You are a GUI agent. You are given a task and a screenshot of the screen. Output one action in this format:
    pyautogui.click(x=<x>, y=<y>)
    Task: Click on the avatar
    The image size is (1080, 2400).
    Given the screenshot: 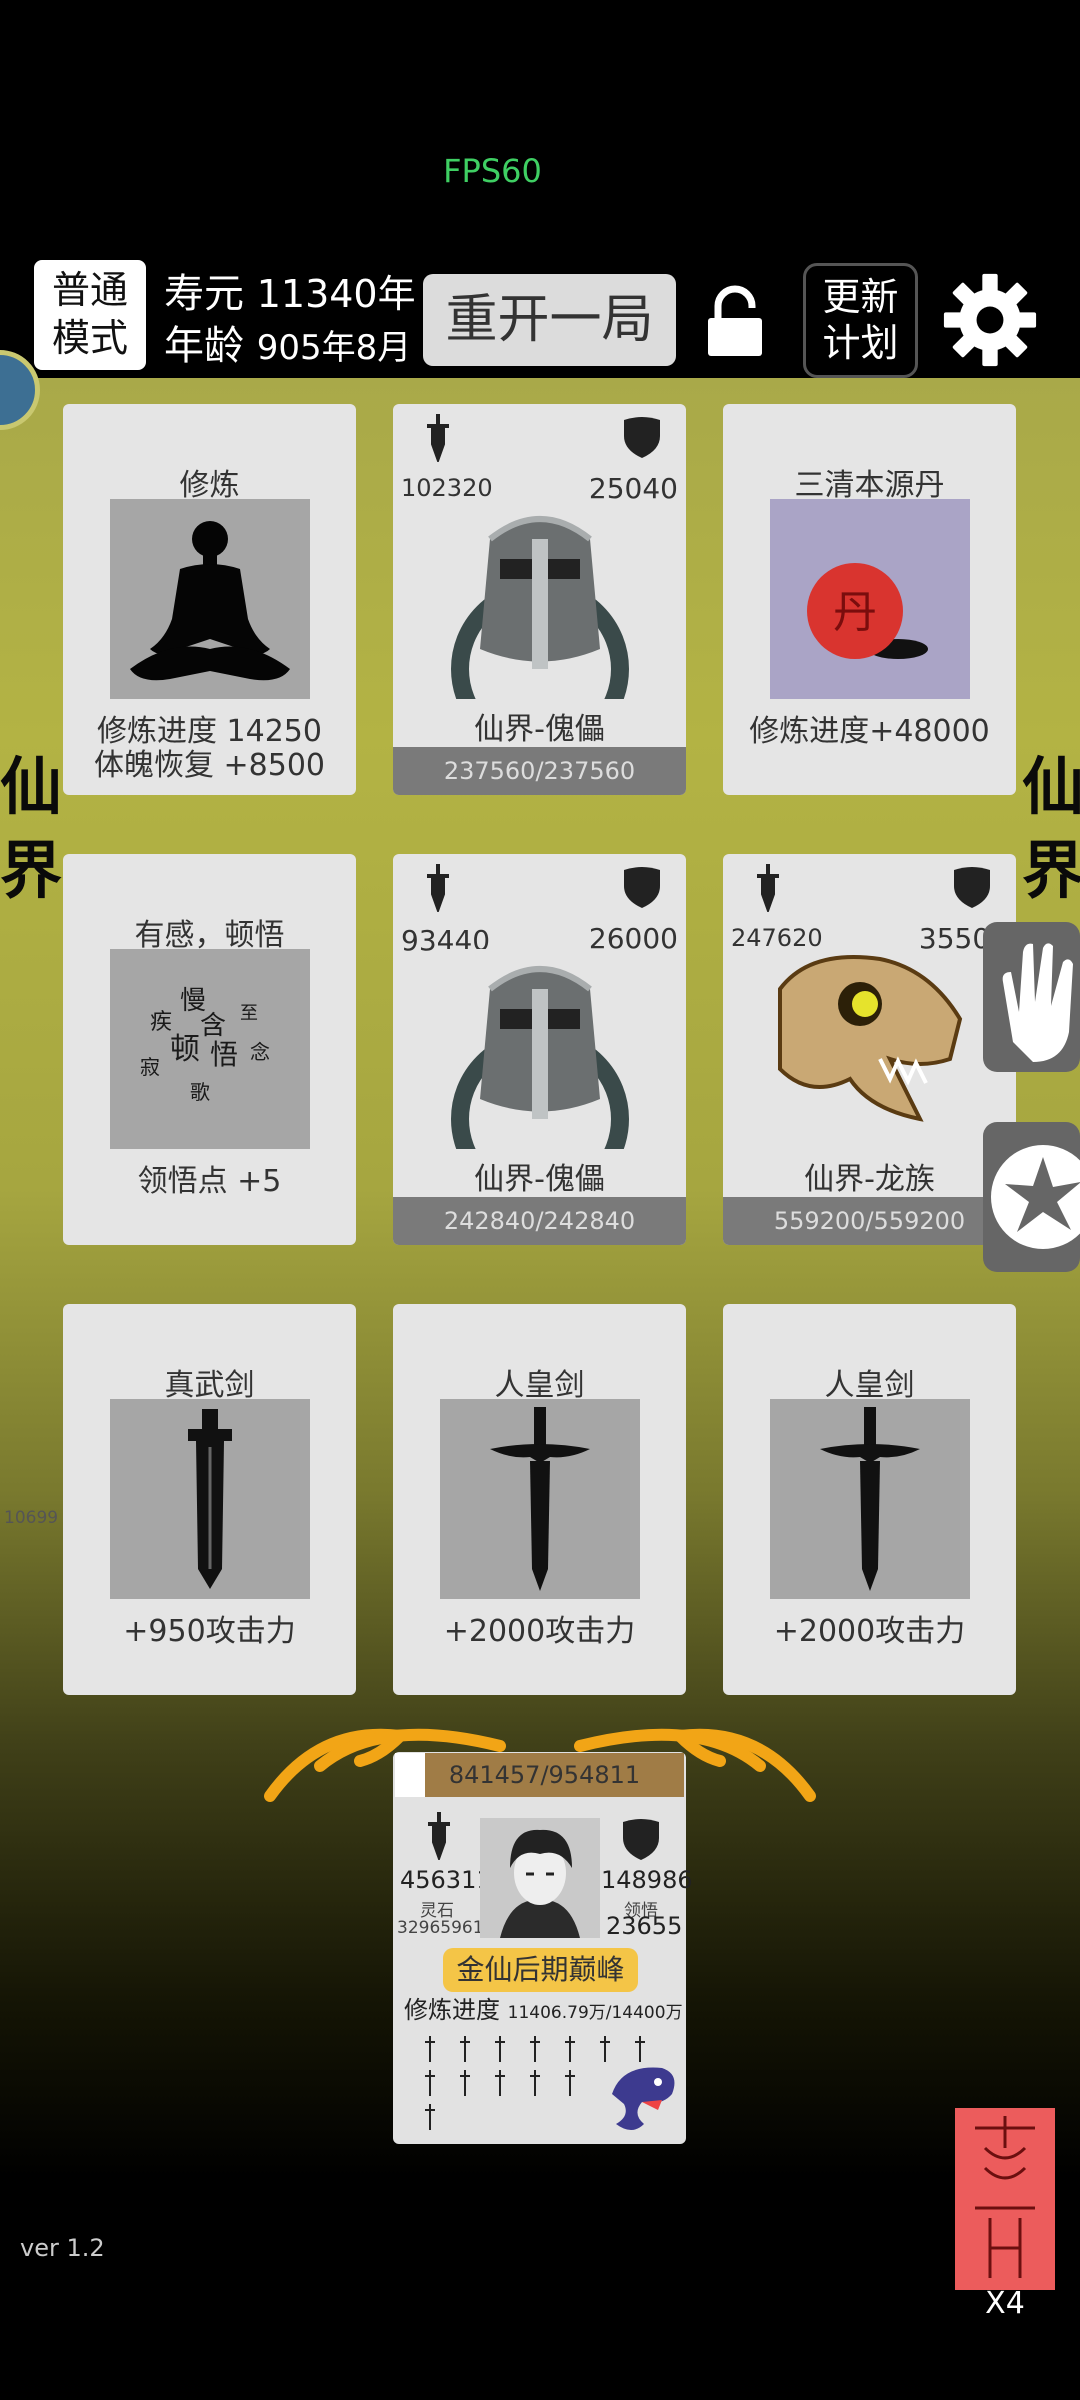 What is the action you would take?
    pyautogui.click(x=540, y=1878)
    